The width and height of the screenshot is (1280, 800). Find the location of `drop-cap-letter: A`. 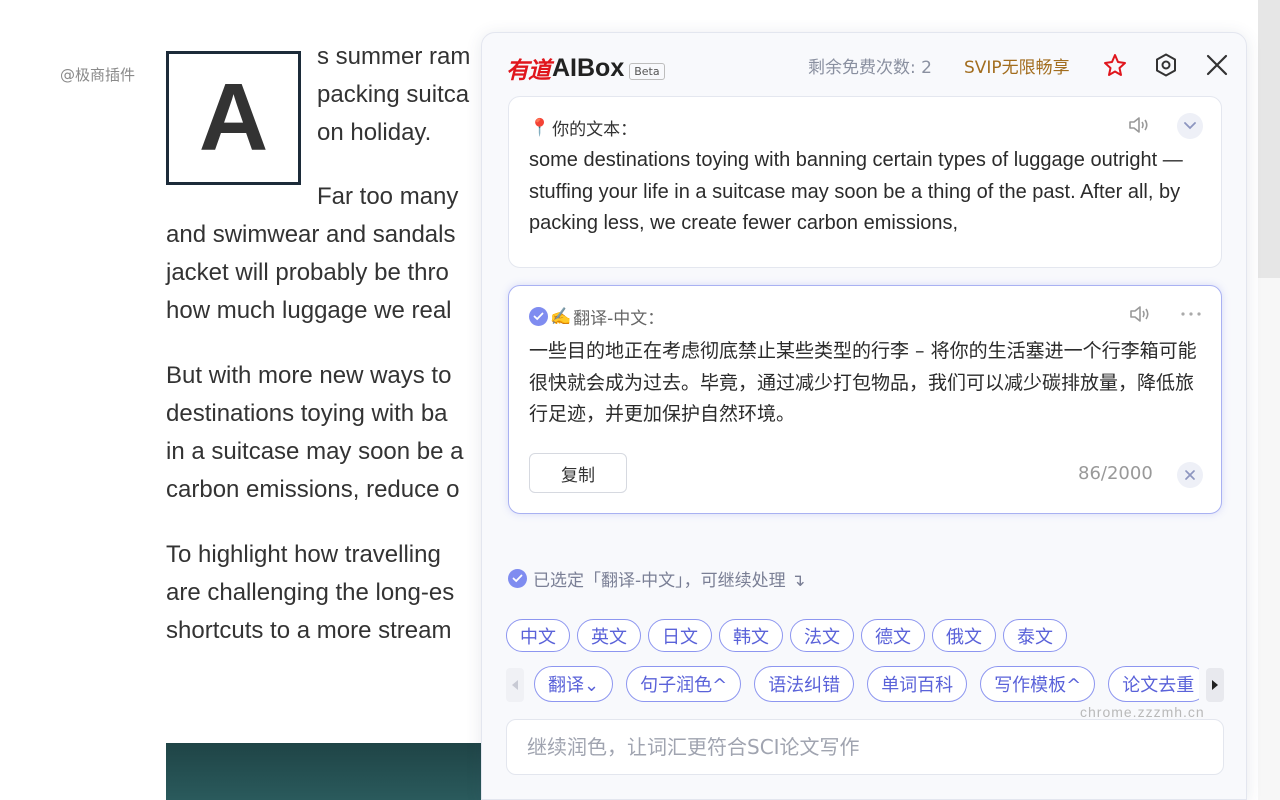

drop-cap-letter: A is located at coordinates (233, 118).